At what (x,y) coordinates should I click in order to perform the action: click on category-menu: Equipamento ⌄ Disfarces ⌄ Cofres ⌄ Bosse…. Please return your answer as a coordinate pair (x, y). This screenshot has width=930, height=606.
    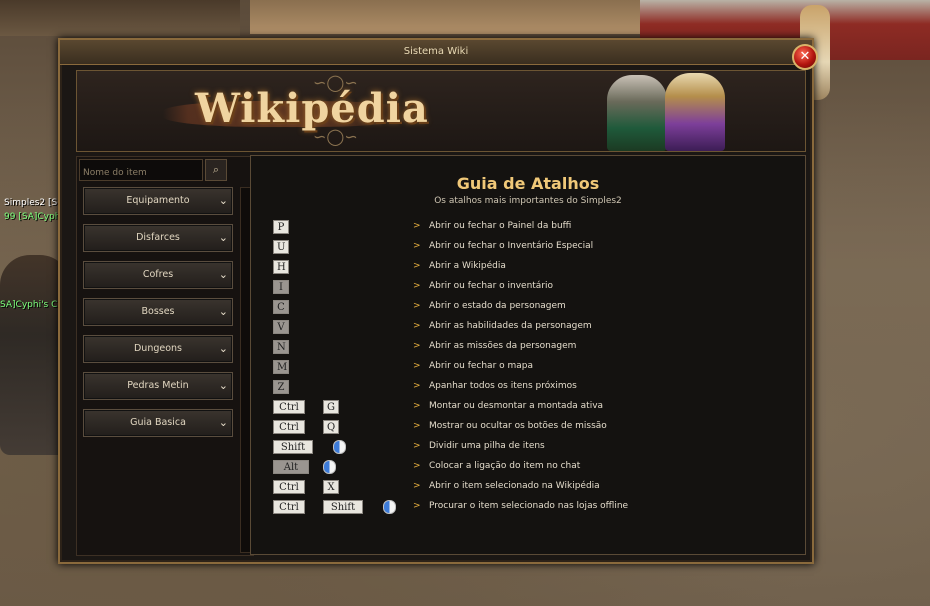
    Looking at the image, I should click on (158, 316).